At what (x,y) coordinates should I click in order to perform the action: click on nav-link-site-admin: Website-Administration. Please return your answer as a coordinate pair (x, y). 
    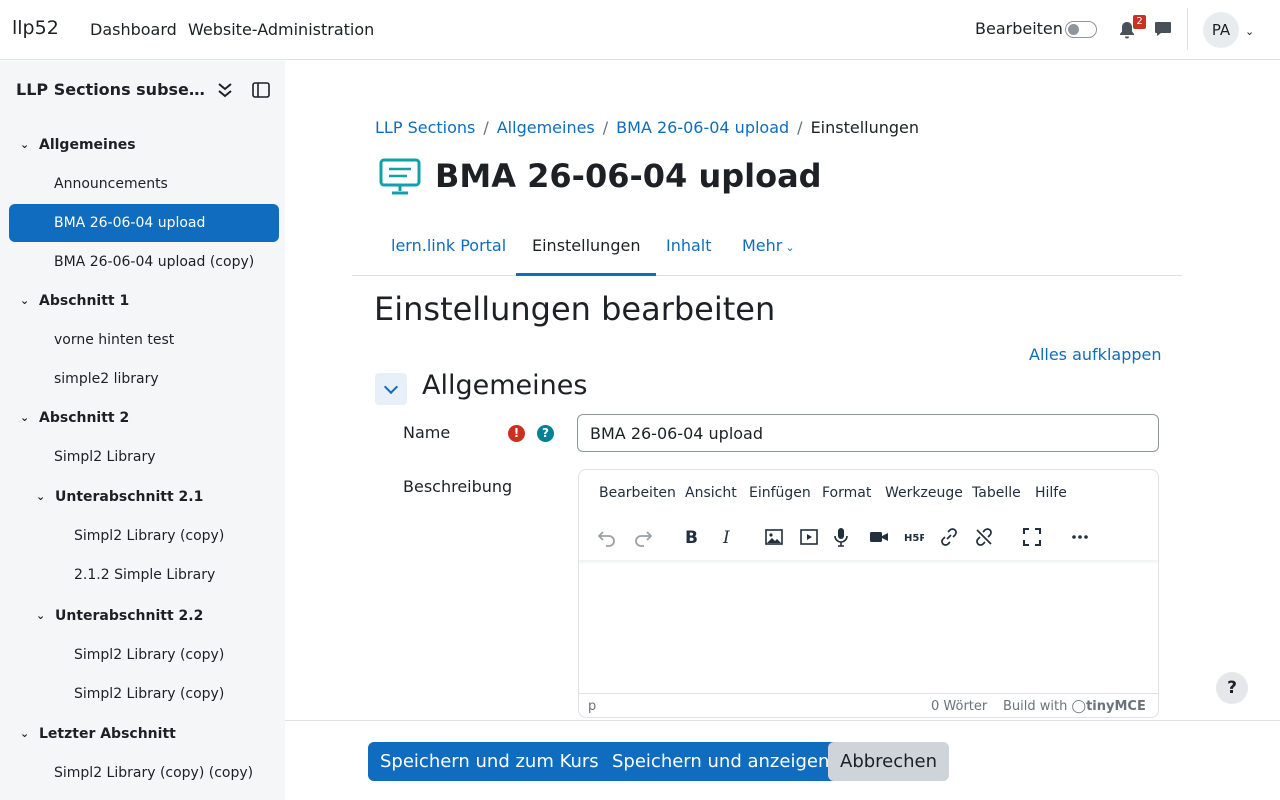
    Looking at the image, I should click on (281, 29).